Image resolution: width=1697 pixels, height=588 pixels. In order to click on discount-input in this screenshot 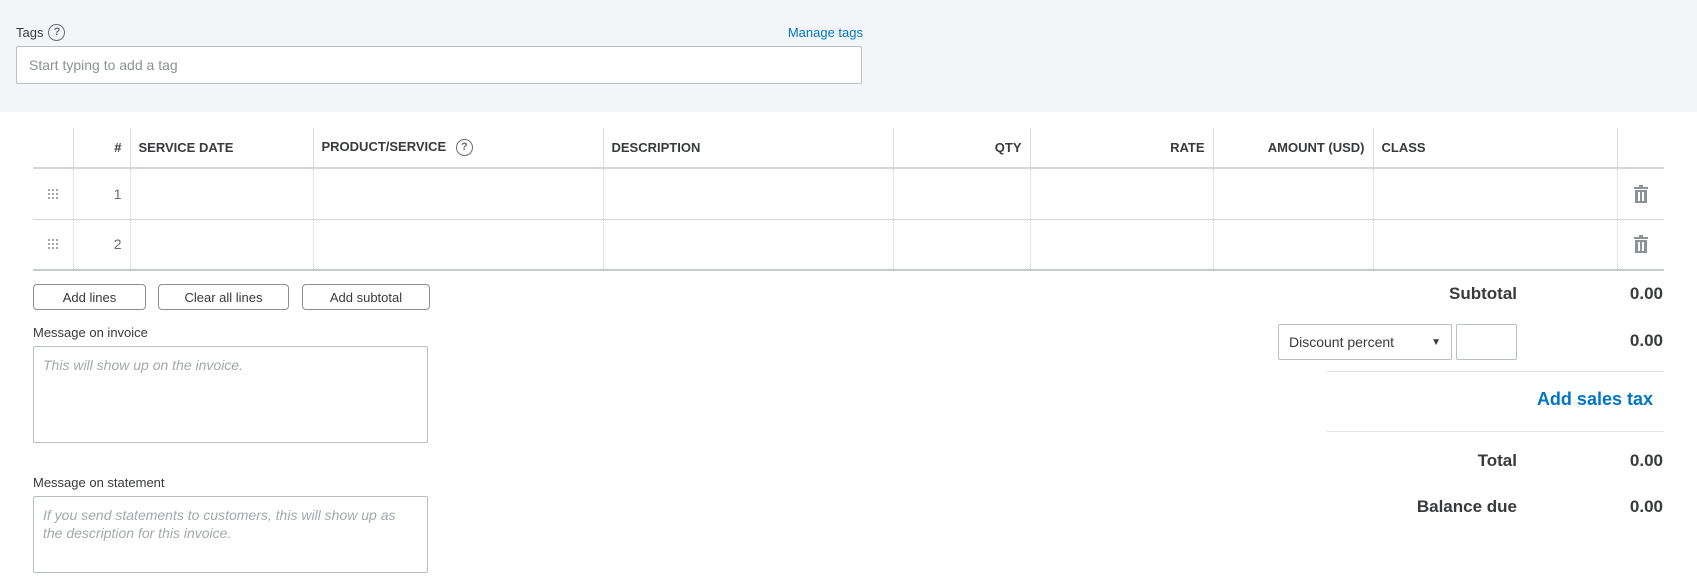, I will do `click(1486, 342)`.